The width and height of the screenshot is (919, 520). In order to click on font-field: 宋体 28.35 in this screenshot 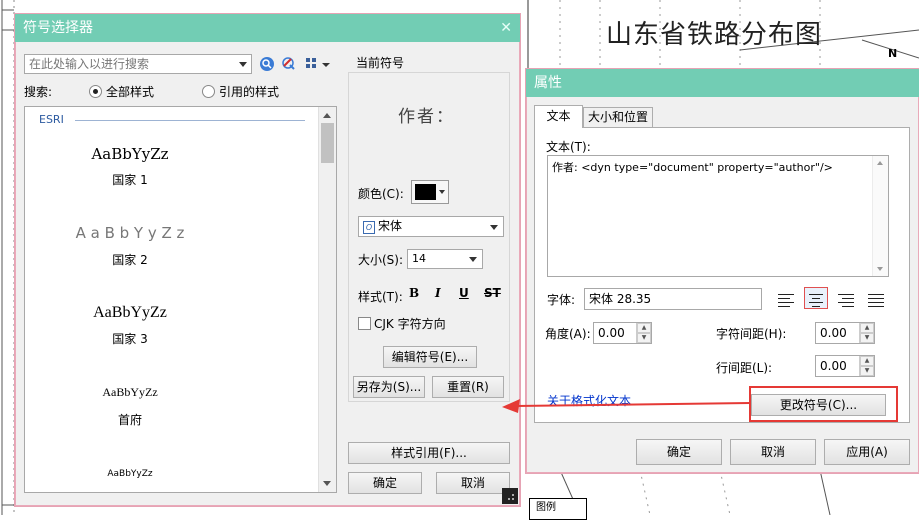, I will do `click(673, 299)`.